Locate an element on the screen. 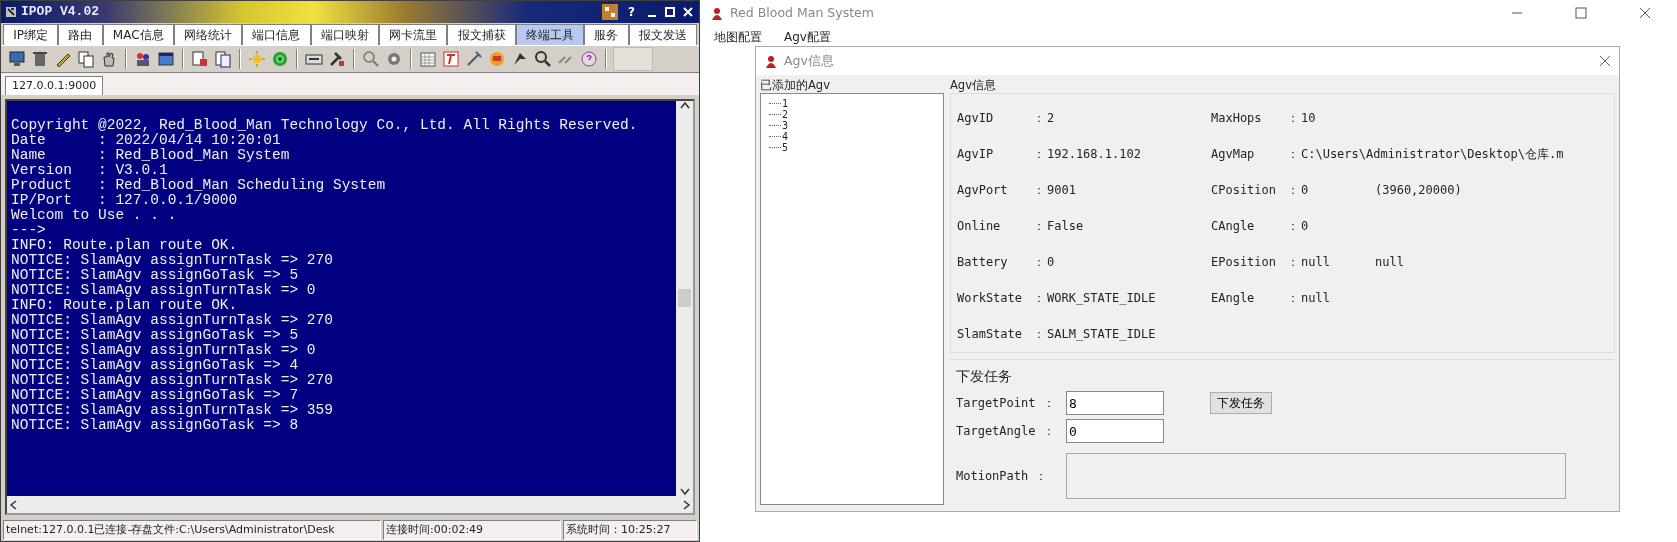  scrollbar-thumb is located at coordinates (684, 297).